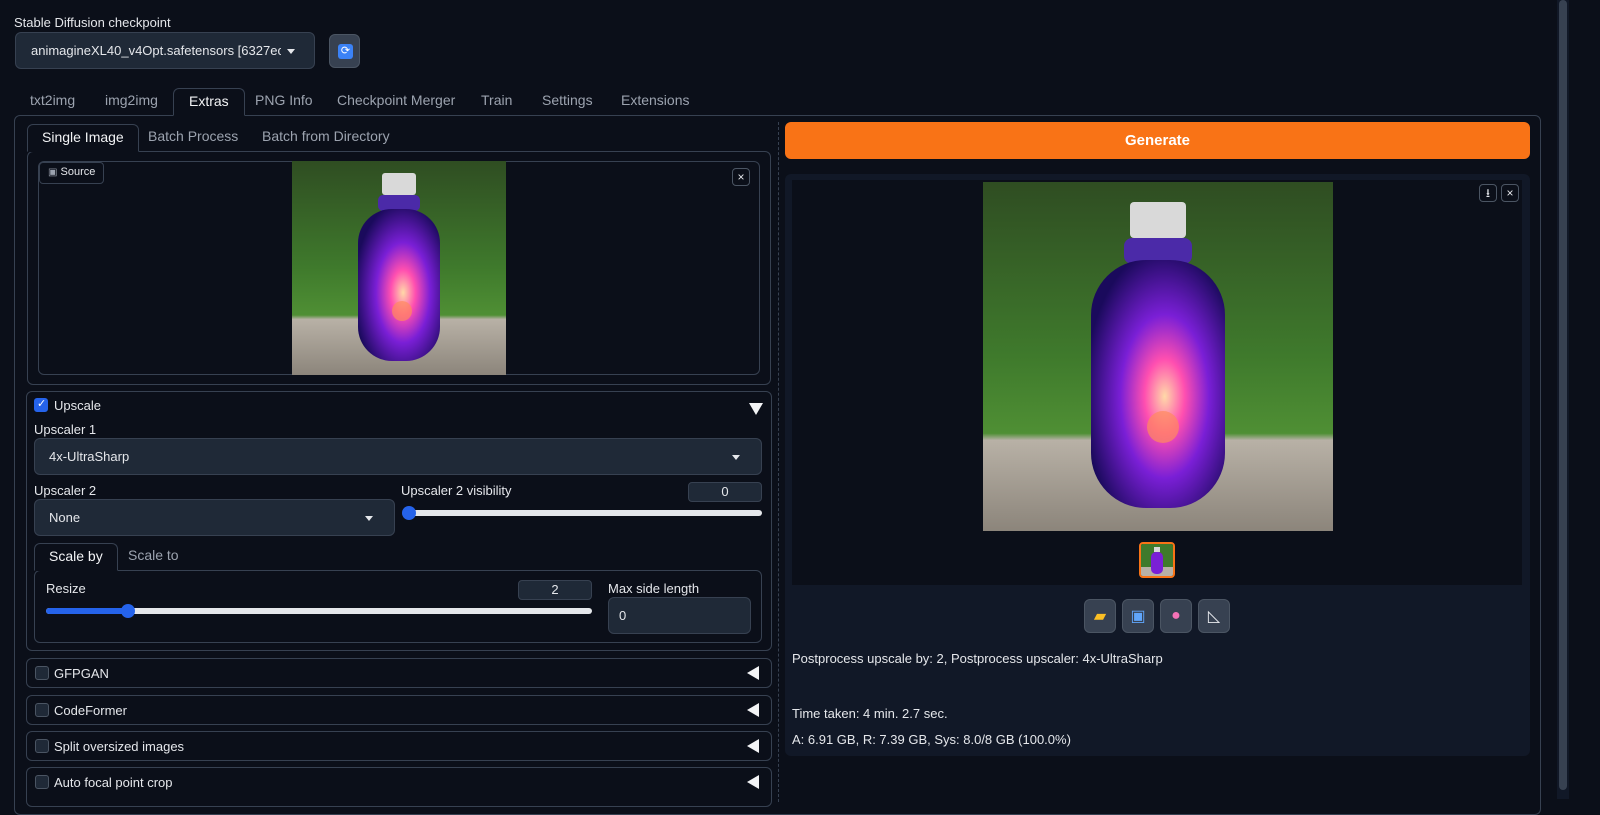 This screenshot has width=1600, height=815. I want to click on resize-slider-fill, so click(87, 611).